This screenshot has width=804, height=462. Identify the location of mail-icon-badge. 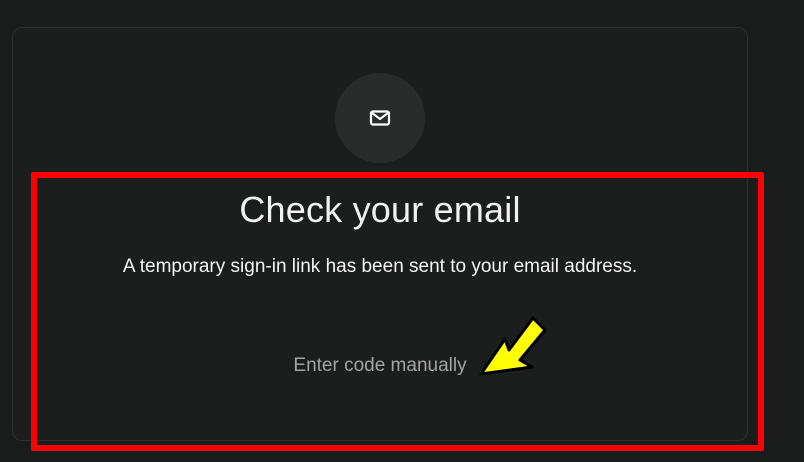
(380, 118).